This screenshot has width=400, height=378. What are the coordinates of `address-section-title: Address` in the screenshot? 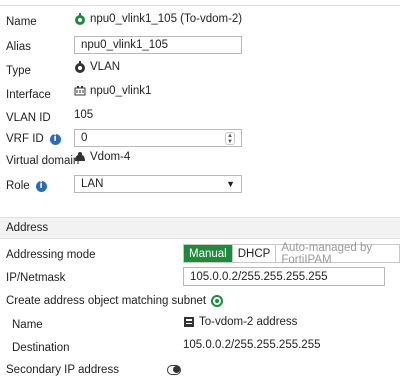 It's located at (27, 228).